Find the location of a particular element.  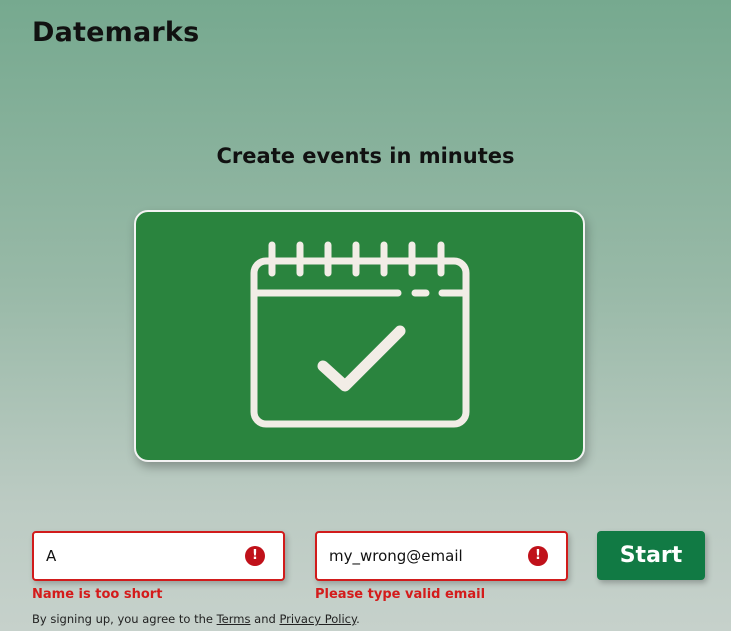

calendar-check-icon is located at coordinates (360, 334).